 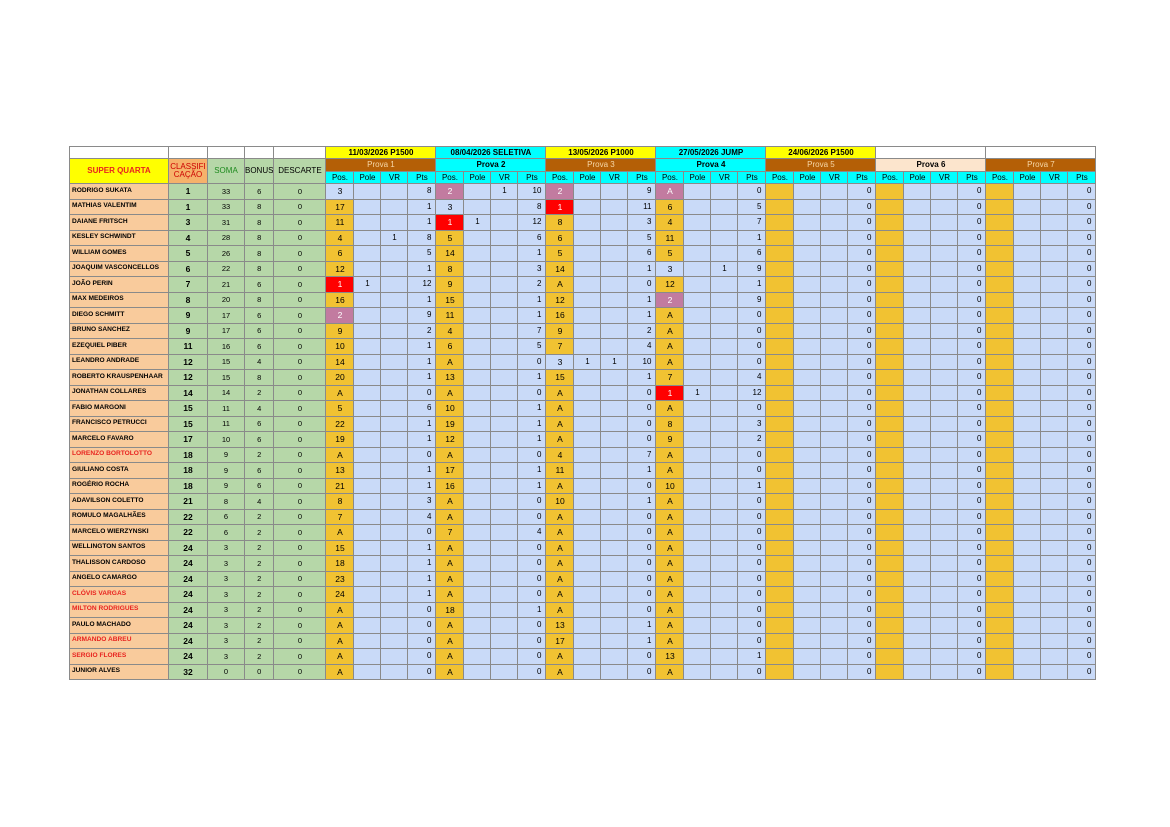 I want to click on race-points: 7, so click(x=642, y=454).